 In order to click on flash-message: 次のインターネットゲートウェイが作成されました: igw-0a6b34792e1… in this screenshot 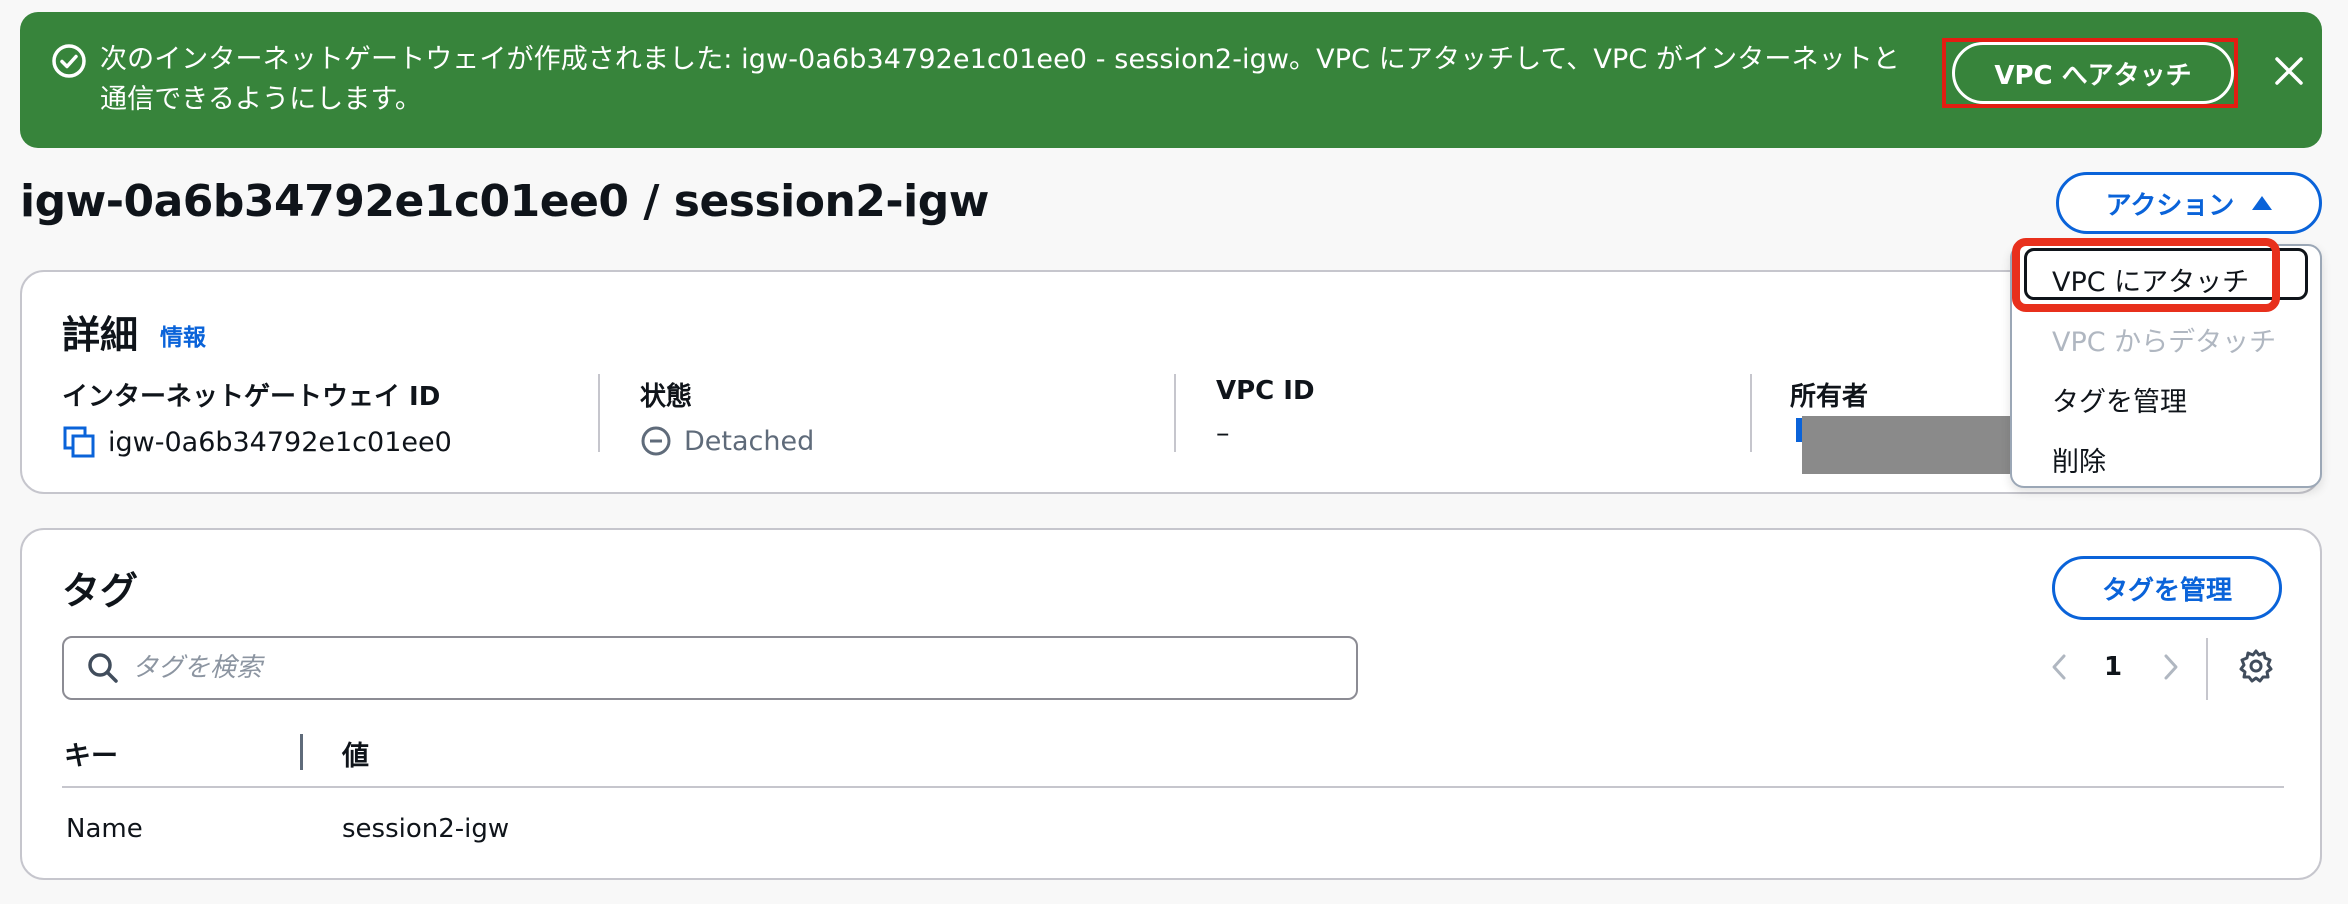, I will do `click(1000, 79)`.